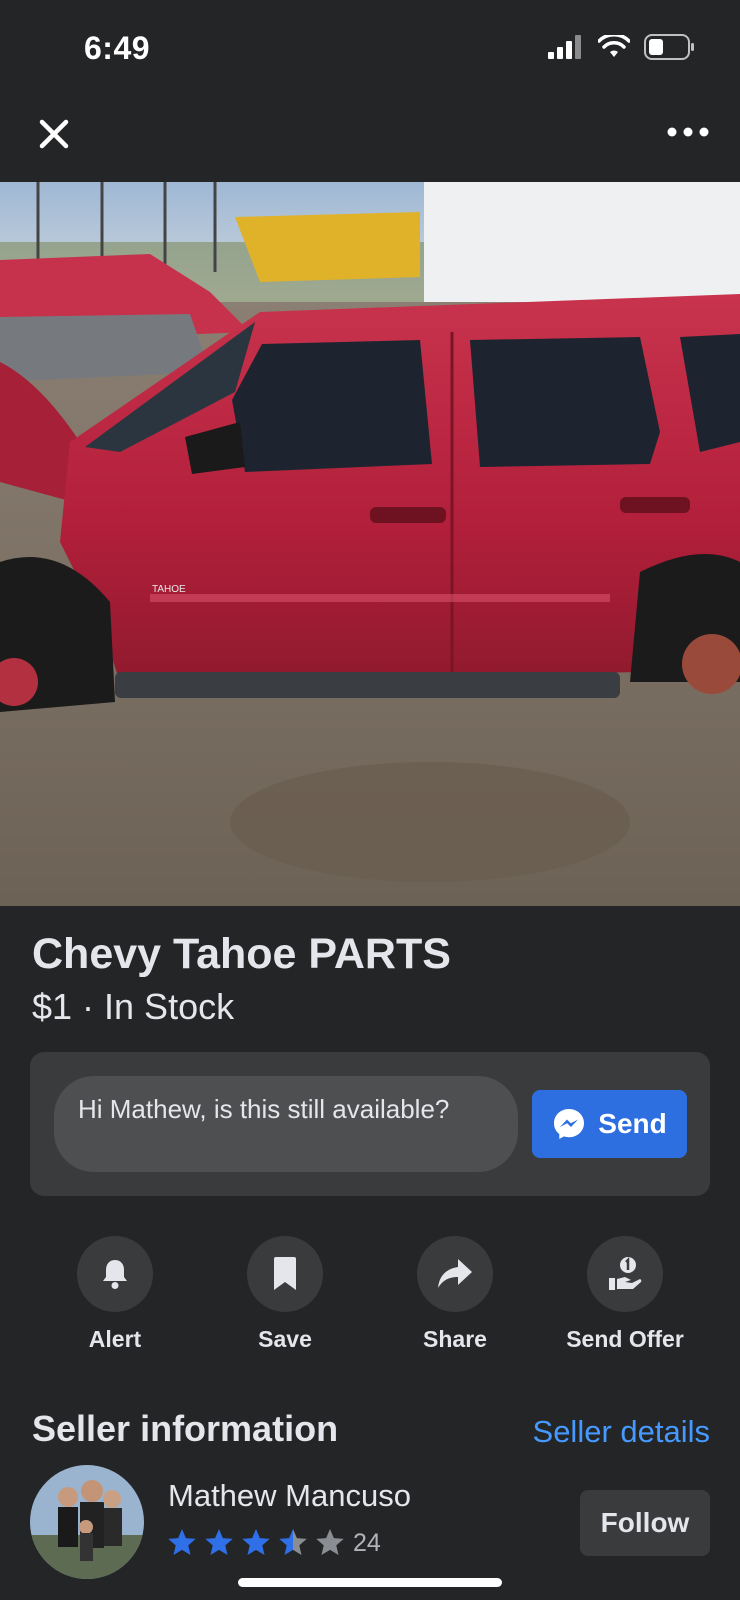 This screenshot has height=1600, width=740. What do you see at coordinates (293, 1542) in the screenshot?
I see `star-half-icon` at bounding box center [293, 1542].